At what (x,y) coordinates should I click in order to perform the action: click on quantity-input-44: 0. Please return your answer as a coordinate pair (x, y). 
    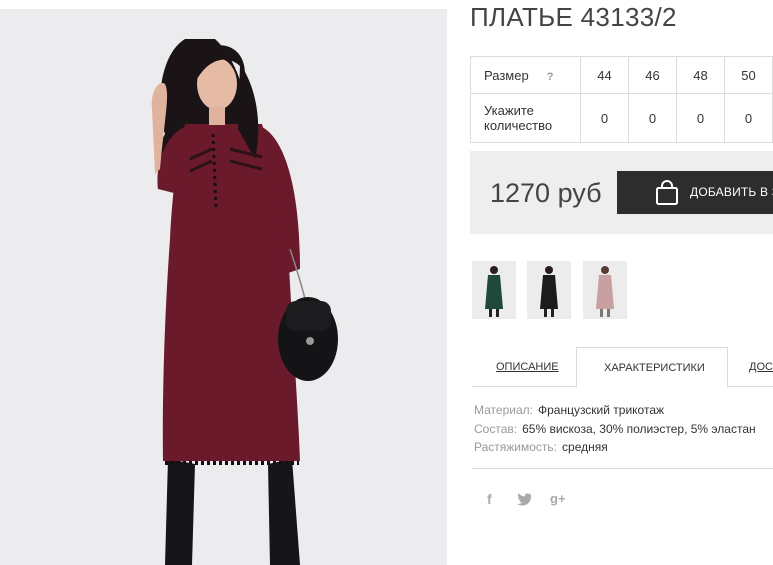
    Looking at the image, I should click on (604, 118).